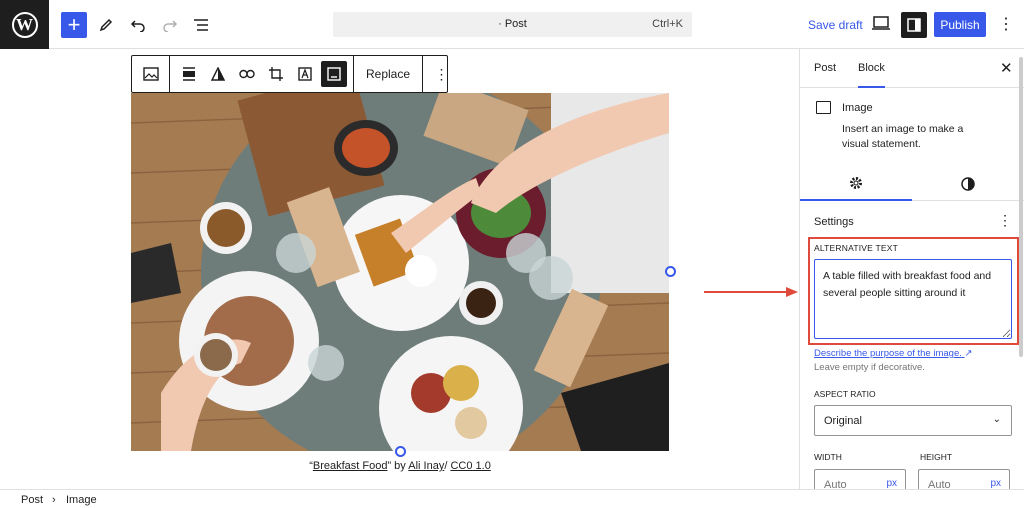 The height and width of the screenshot is (508, 1024). Describe the element at coordinates (891, 483) in the screenshot. I see `width-unit: px` at that location.